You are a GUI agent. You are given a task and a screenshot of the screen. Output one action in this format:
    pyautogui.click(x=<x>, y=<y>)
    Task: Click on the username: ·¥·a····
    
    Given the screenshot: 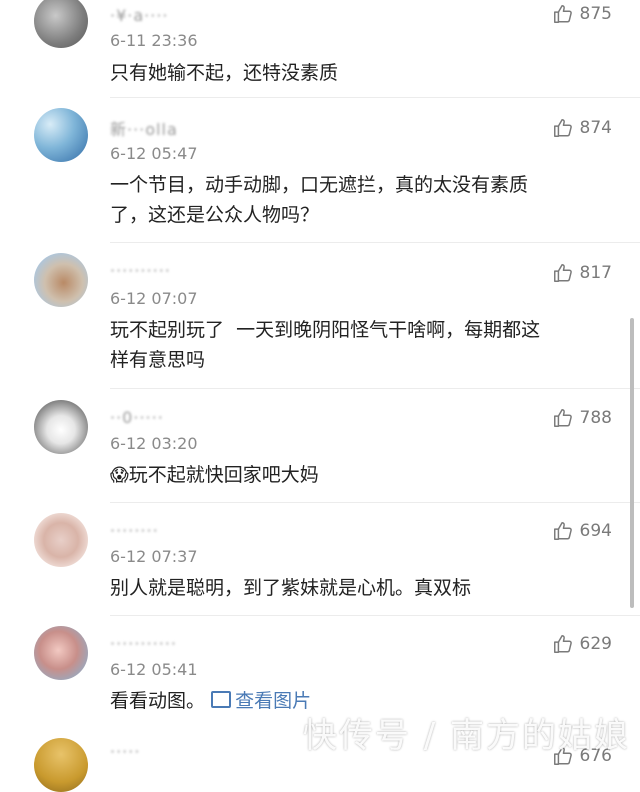 What is the action you would take?
    pyautogui.click(x=139, y=15)
    